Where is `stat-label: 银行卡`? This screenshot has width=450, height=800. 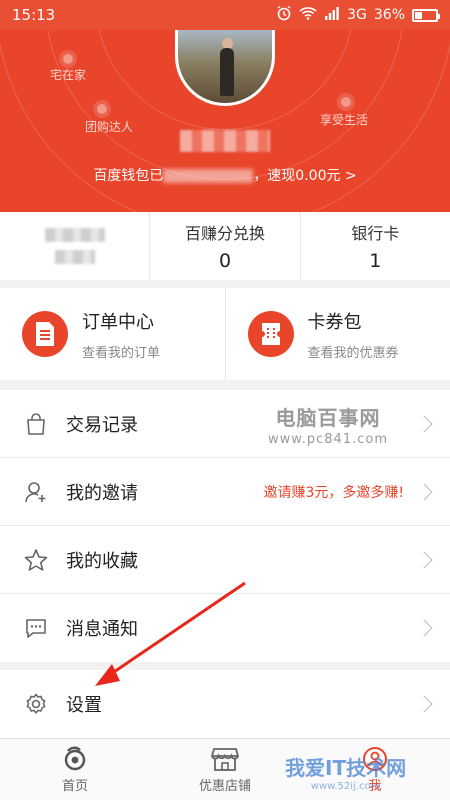 stat-label: 银行卡 is located at coordinates (375, 233).